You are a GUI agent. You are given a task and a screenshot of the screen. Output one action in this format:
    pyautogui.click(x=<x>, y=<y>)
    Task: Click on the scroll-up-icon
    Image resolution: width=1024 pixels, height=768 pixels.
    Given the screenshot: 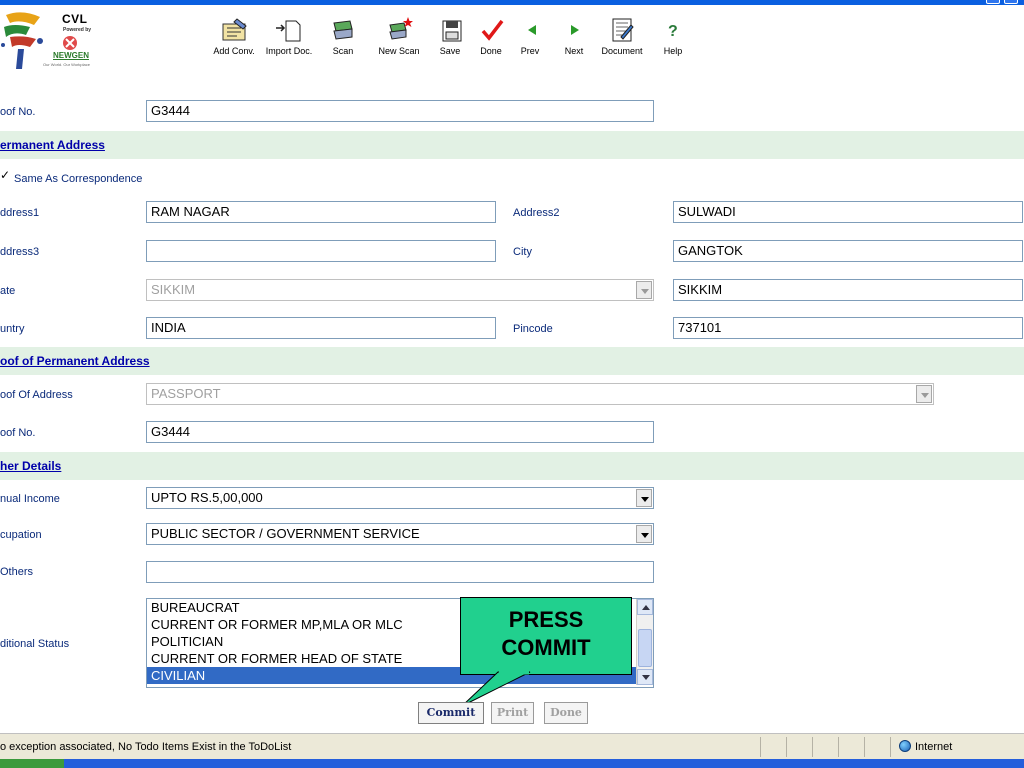 What is the action you would take?
    pyautogui.click(x=645, y=607)
    